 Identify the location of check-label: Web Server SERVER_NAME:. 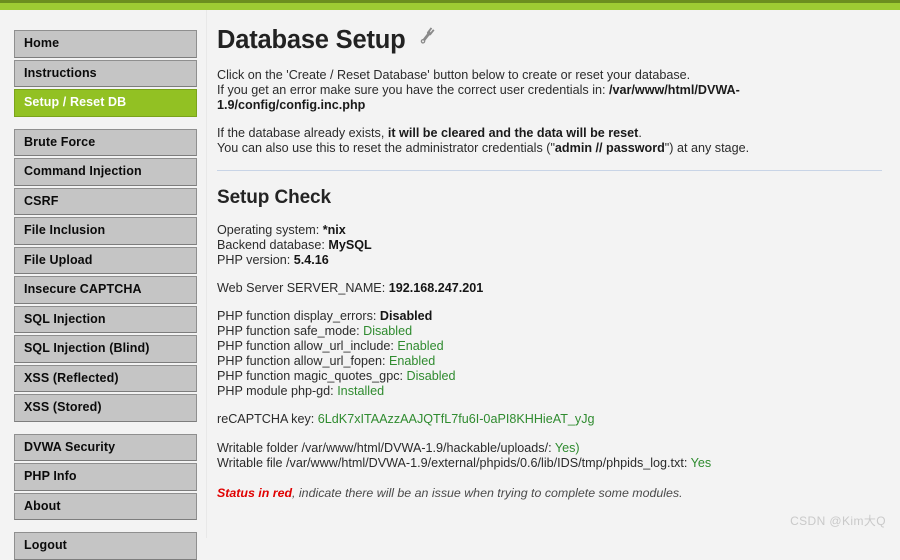
(303, 287).